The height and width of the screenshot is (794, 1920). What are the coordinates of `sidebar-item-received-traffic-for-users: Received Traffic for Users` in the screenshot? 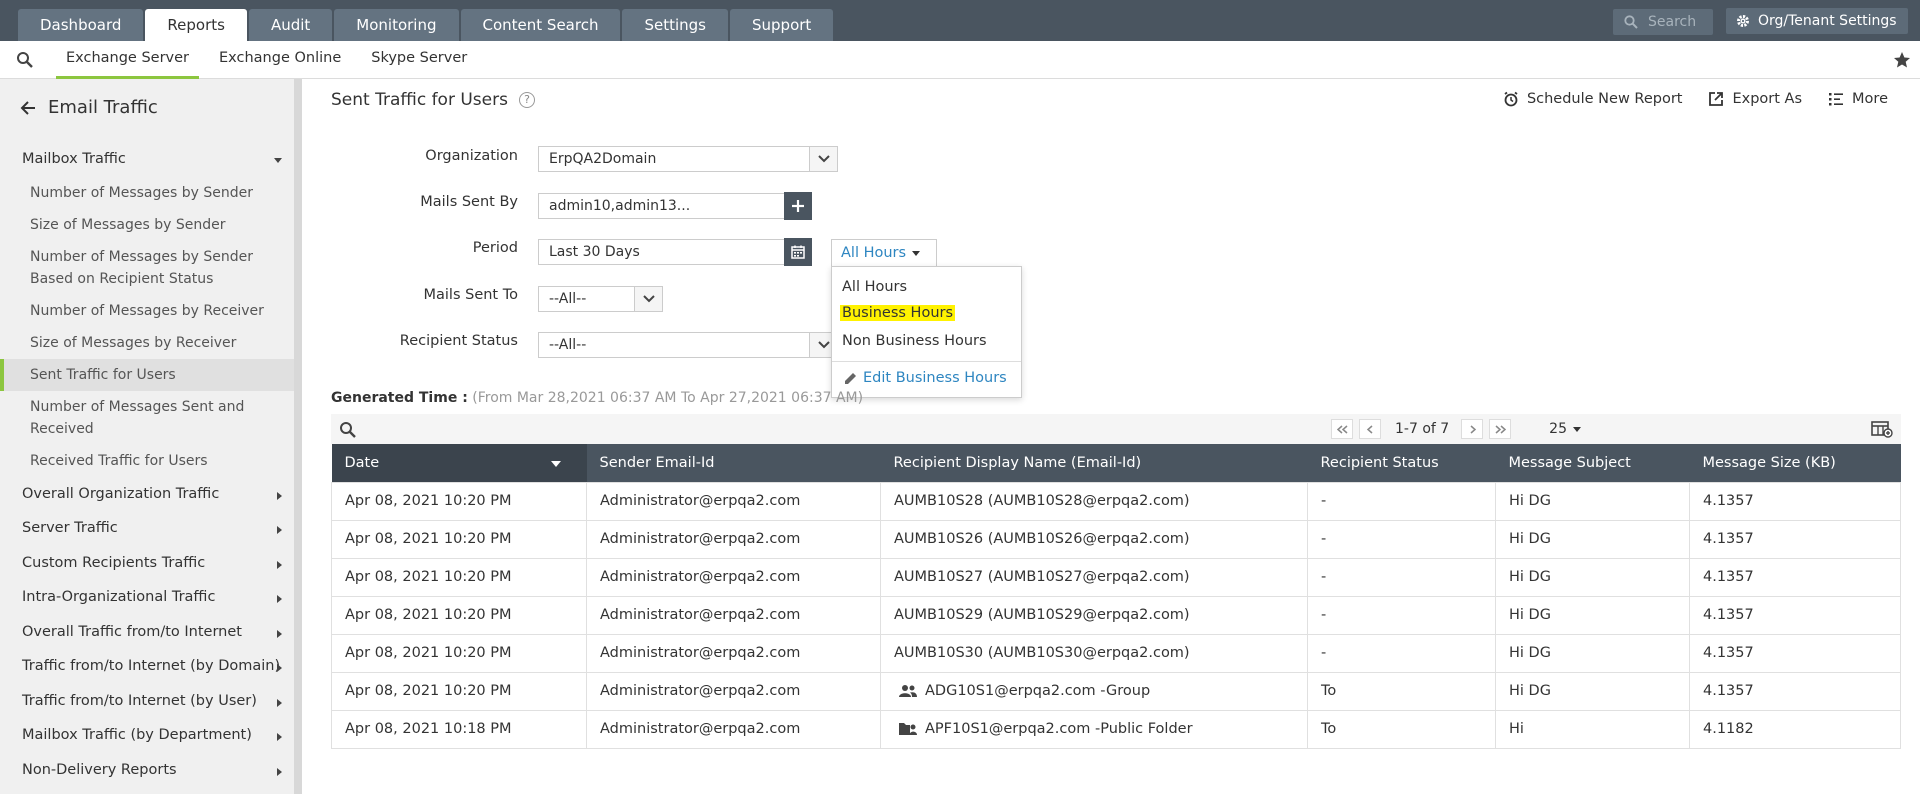 It's located at (147, 461).